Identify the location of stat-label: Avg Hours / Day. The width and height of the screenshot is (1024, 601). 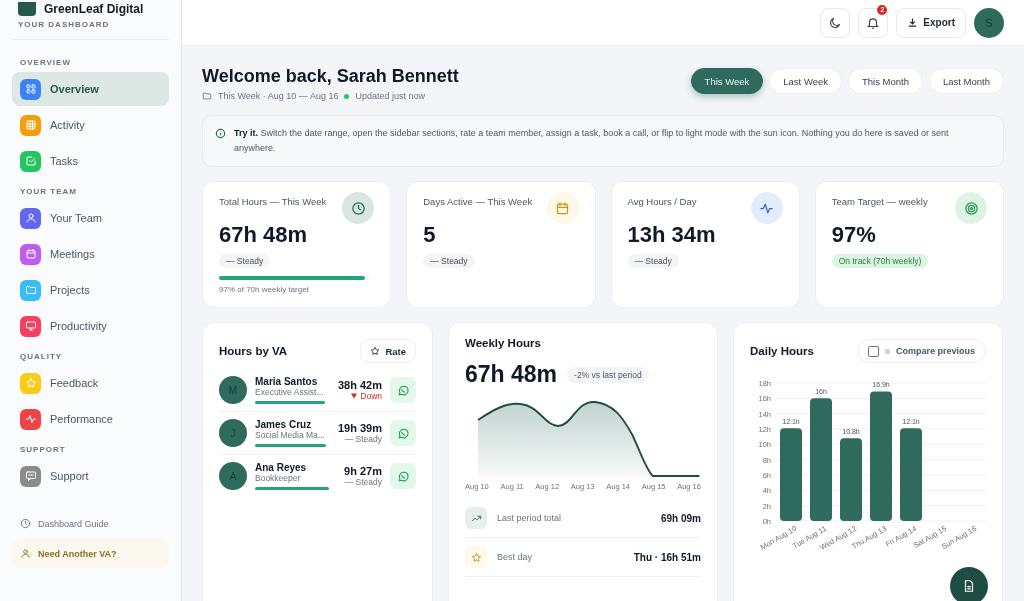
(662, 202).